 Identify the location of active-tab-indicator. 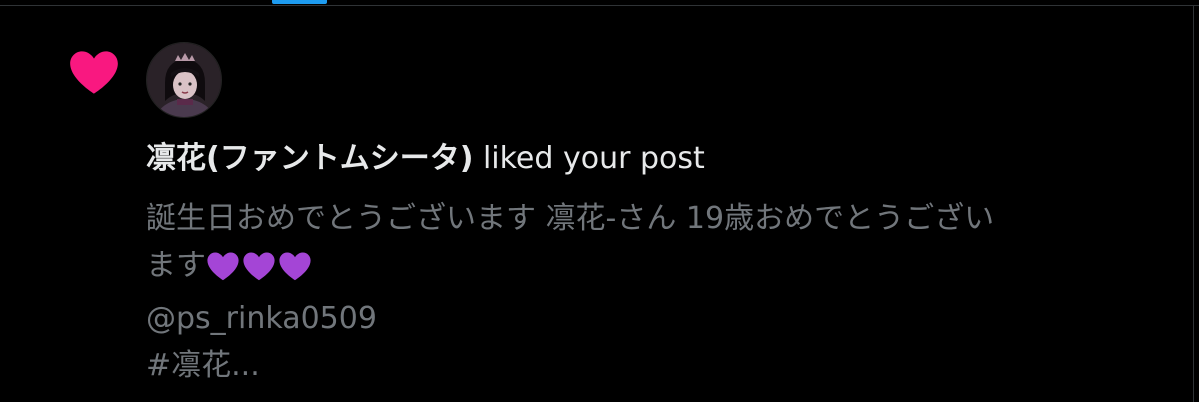
(299, 2).